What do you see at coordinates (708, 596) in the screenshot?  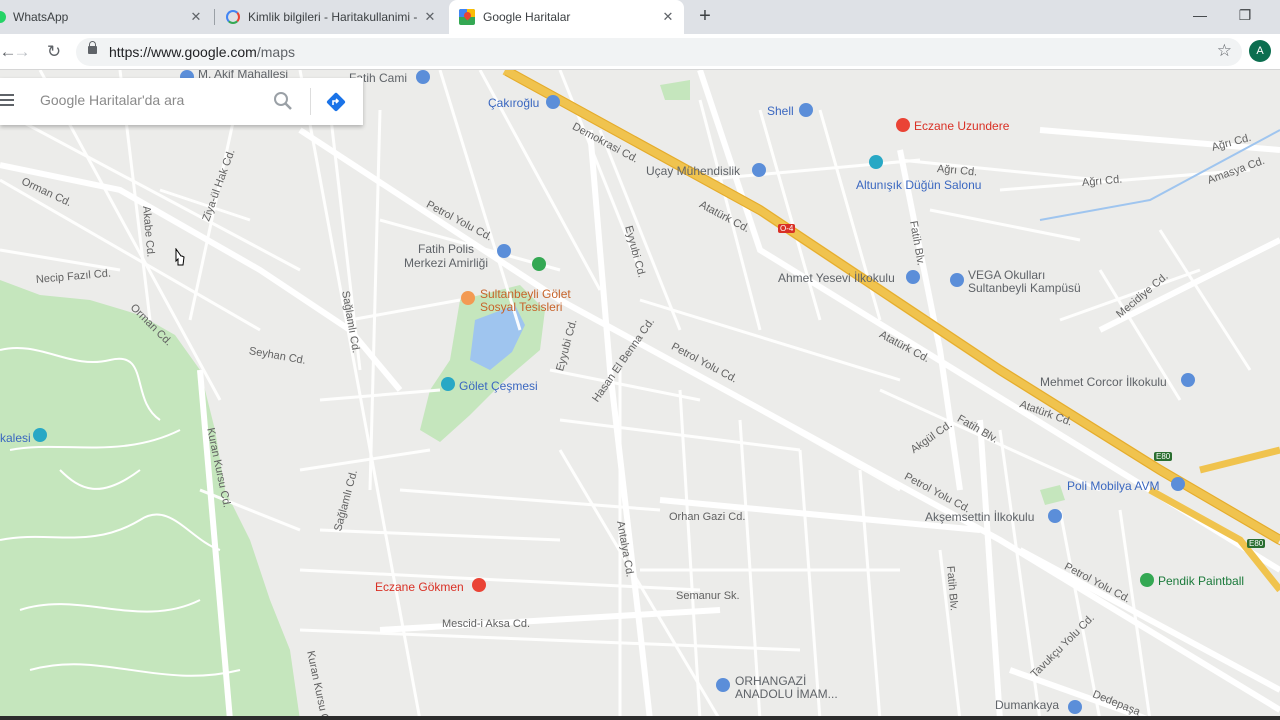 I see `street-label: Semanur Sk.` at bounding box center [708, 596].